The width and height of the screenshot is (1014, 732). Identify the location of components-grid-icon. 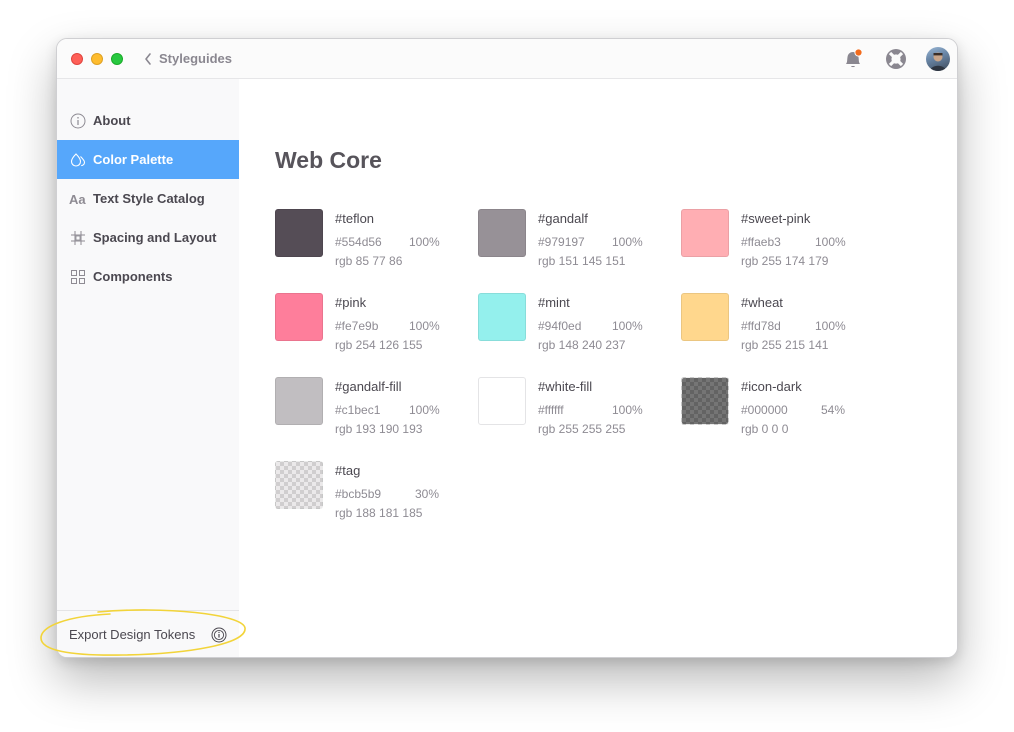
(78, 277).